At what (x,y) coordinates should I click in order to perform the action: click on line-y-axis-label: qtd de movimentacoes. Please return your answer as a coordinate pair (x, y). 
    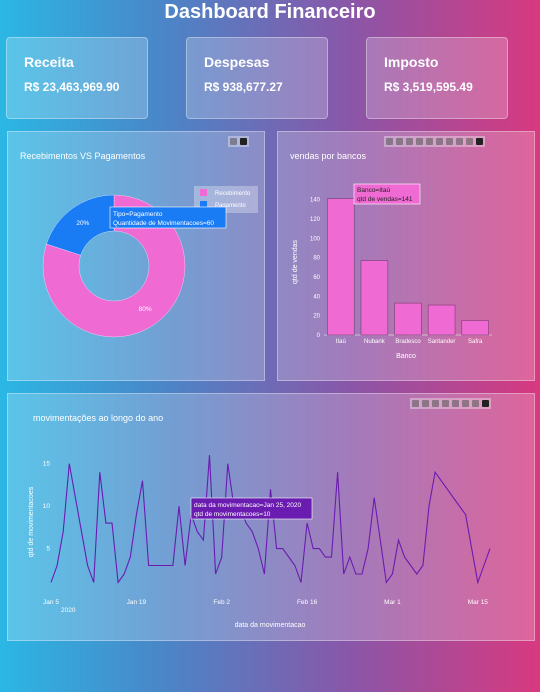
    Looking at the image, I should click on (31, 521).